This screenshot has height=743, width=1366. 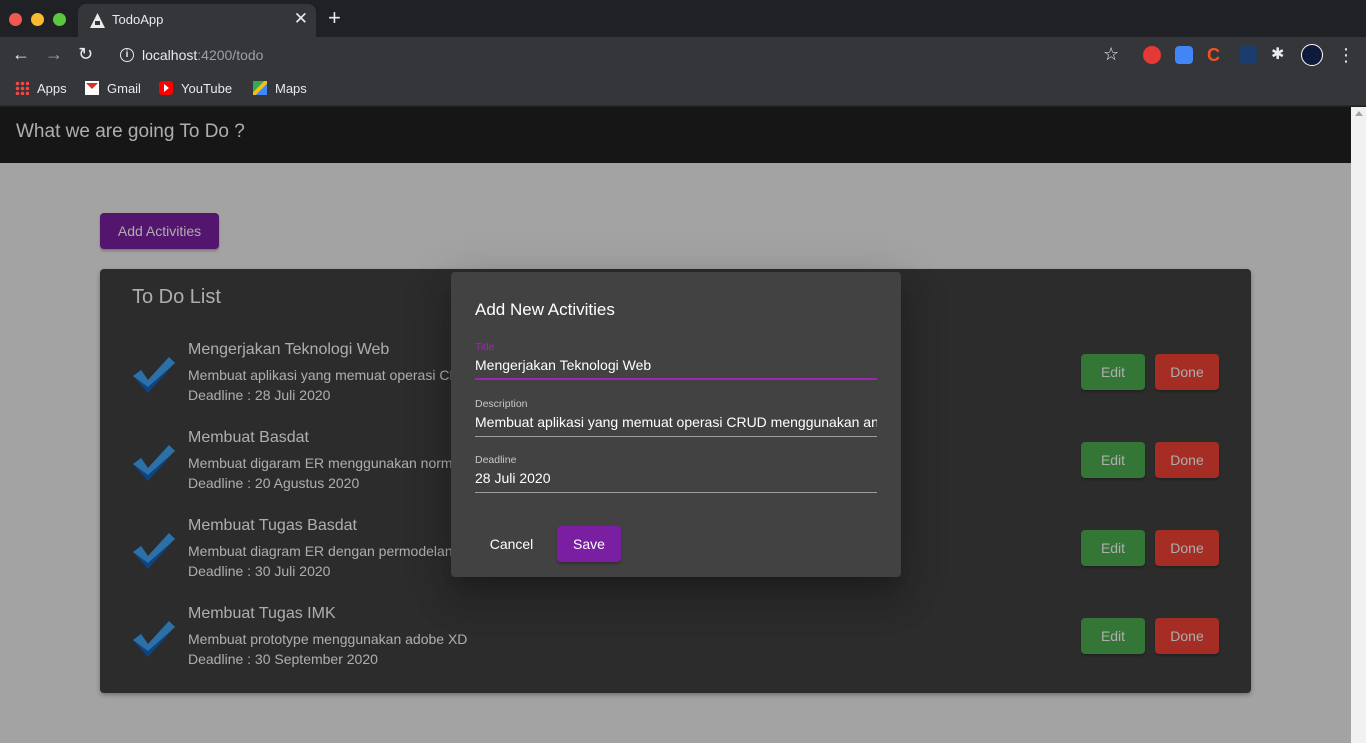 What do you see at coordinates (22, 88) in the screenshot?
I see `apps-grid-icon` at bounding box center [22, 88].